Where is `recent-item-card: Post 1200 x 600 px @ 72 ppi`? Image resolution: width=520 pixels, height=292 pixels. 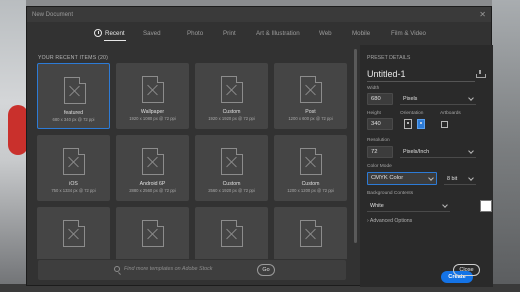 recent-item-card: Post 1200 x 600 px @ 72 ppi is located at coordinates (310, 96).